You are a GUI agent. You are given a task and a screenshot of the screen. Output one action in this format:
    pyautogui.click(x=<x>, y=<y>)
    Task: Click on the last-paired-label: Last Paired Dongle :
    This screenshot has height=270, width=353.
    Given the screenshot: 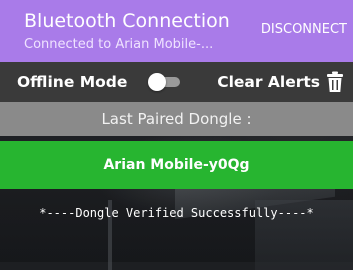 What is the action you would take?
    pyautogui.click(x=176, y=119)
    